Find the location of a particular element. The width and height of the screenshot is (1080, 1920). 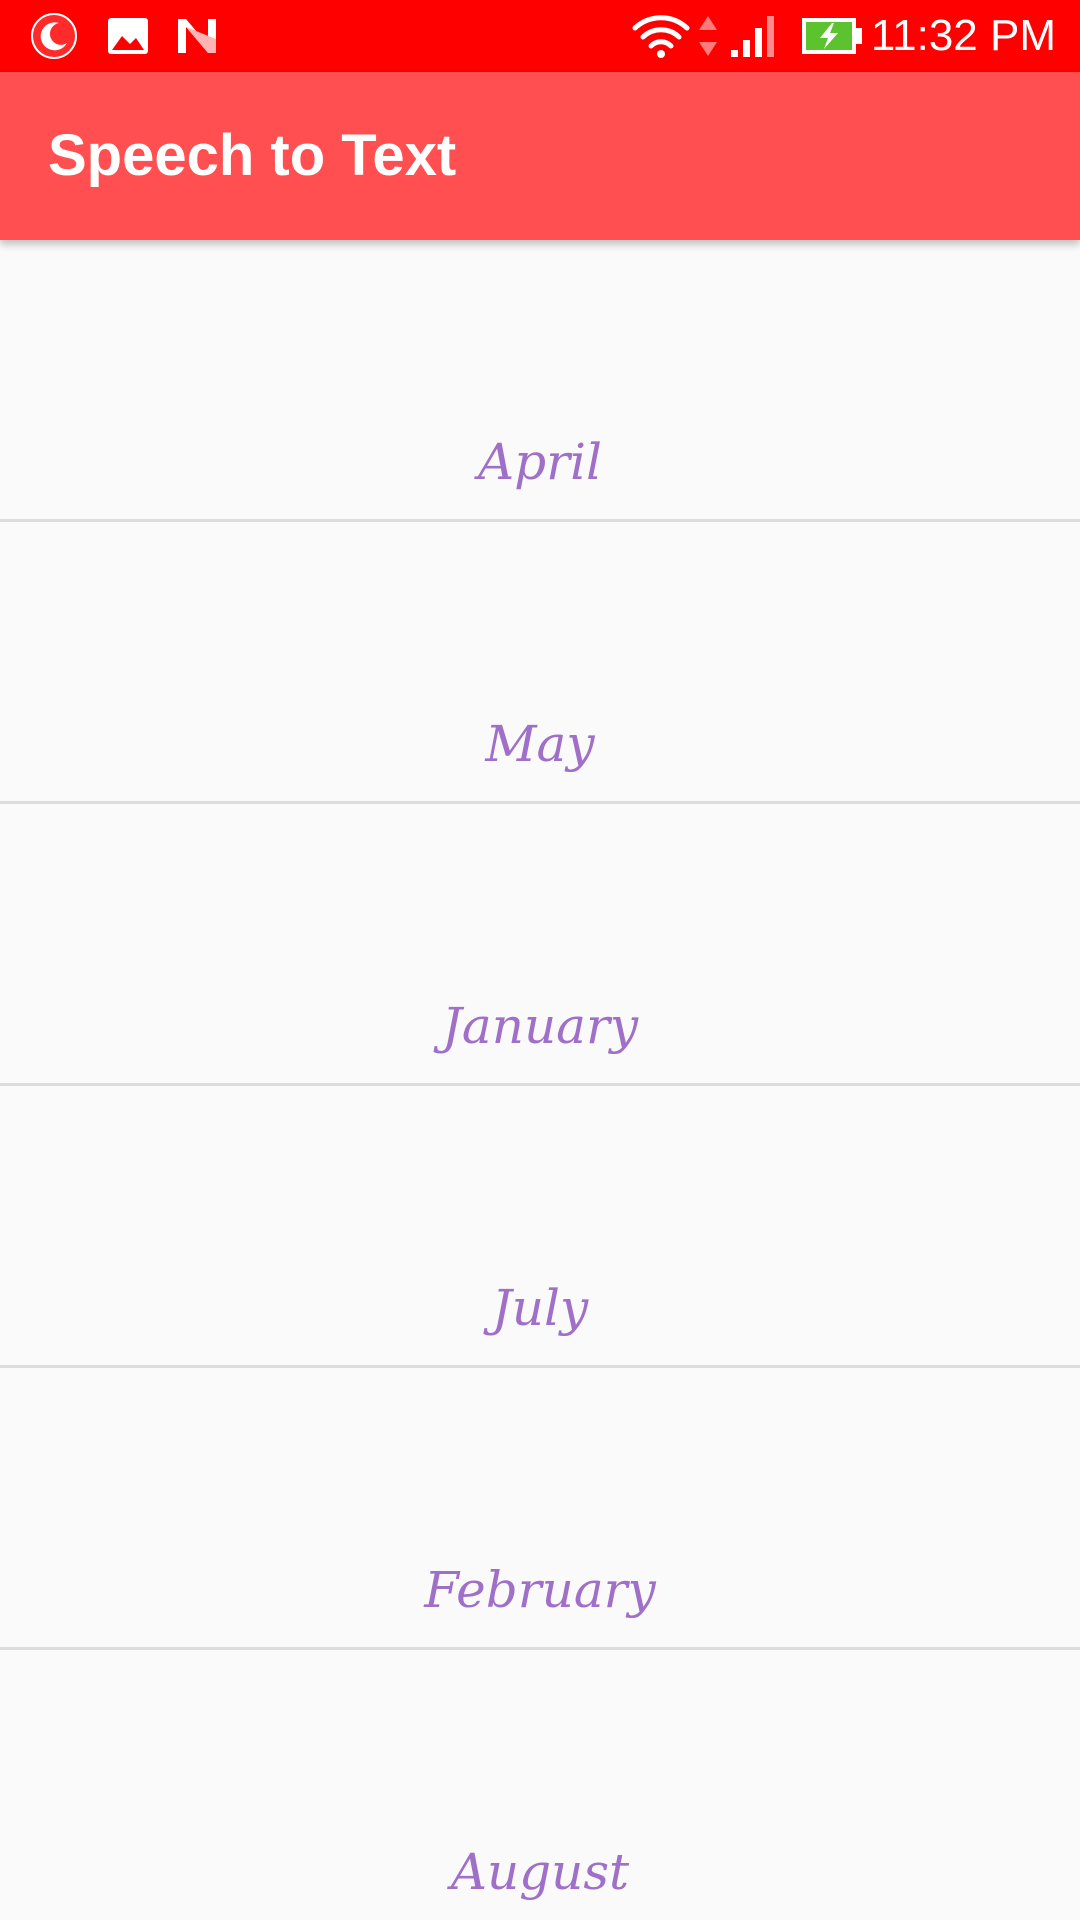

moon-notification-icon is located at coordinates (54, 36).